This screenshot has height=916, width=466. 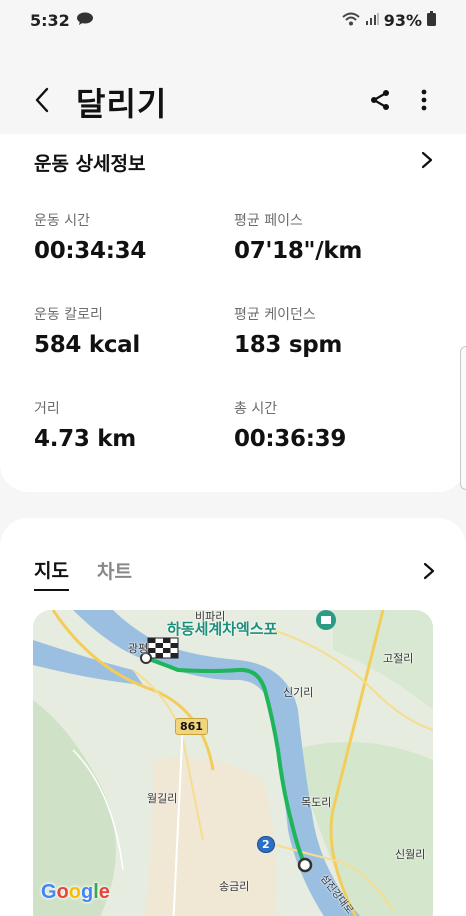 What do you see at coordinates (268, 221) in the screenshot?
I see `stat-label: 평균 페이스` at bounding box center [268, 221].